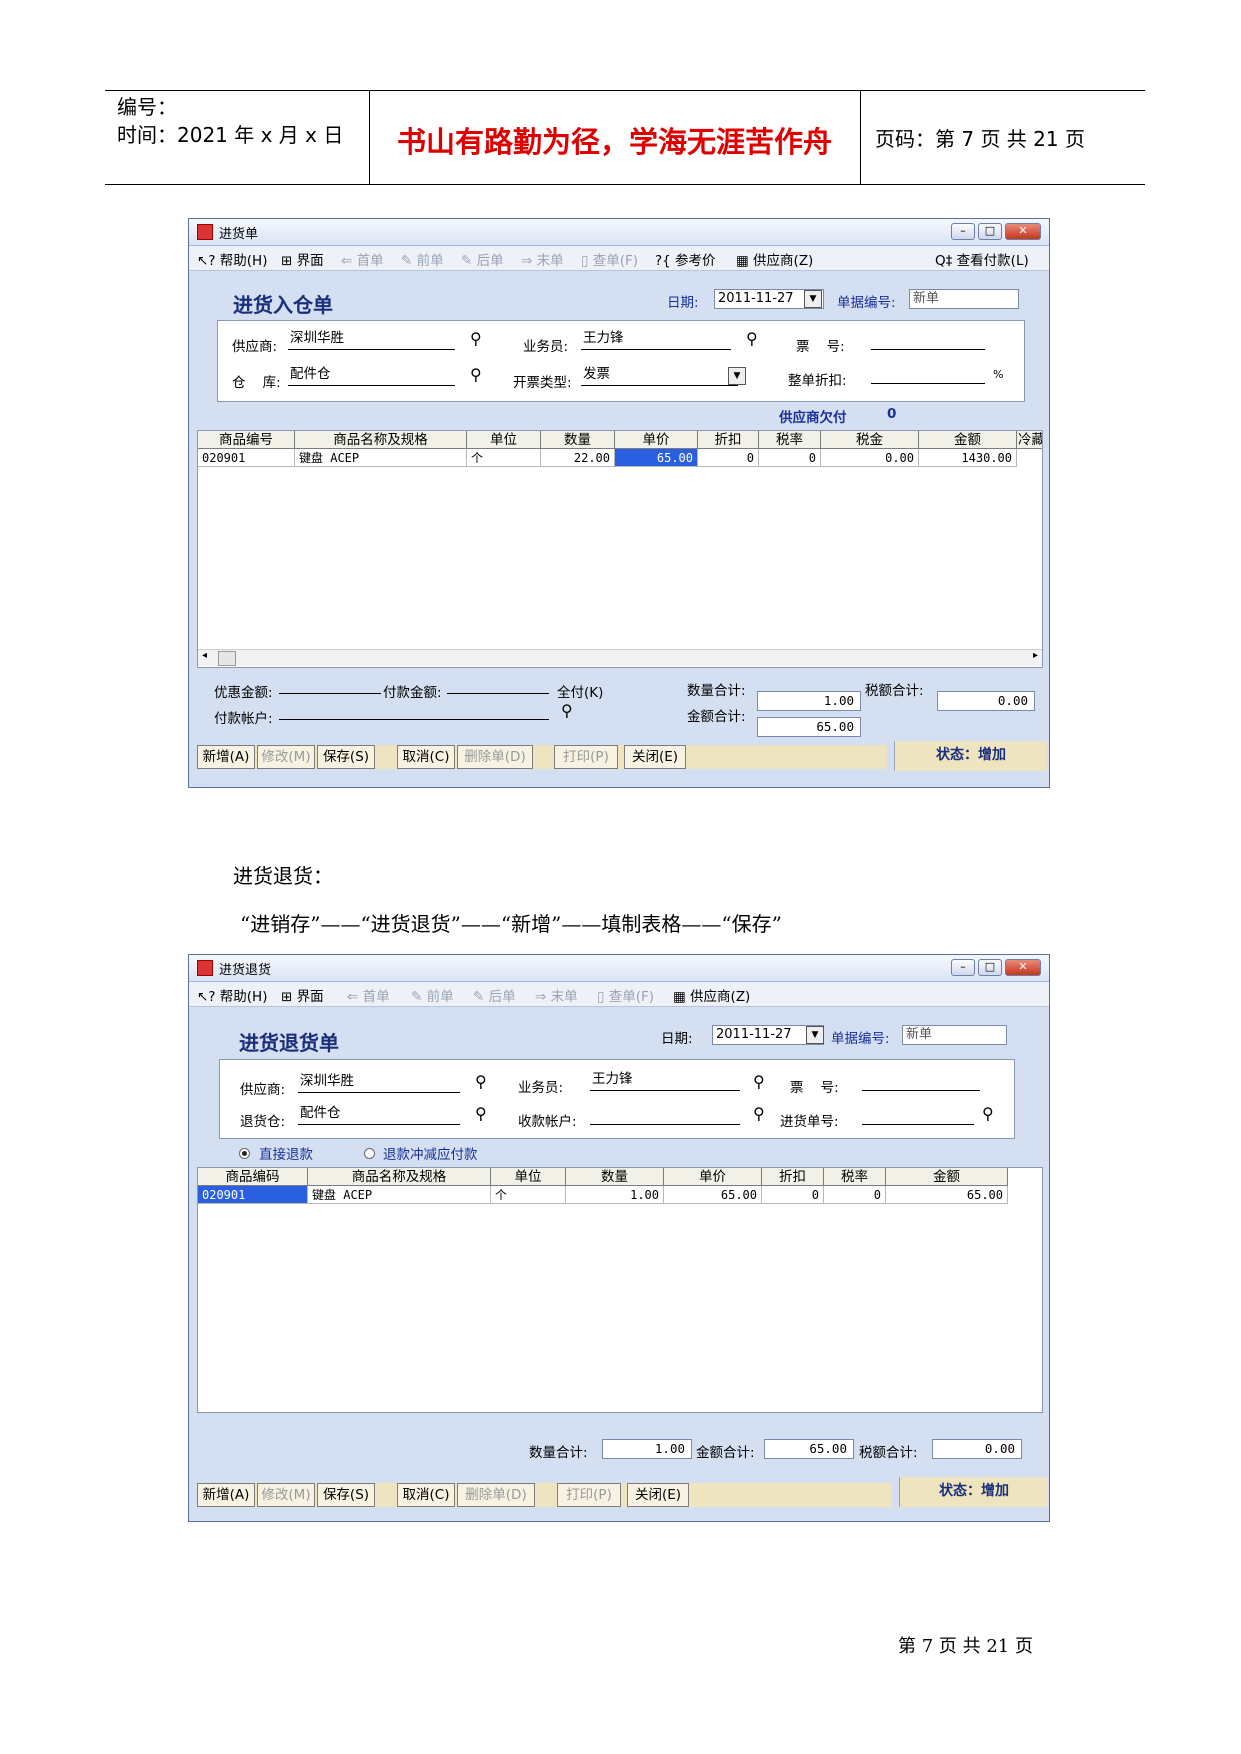  Describe the element at coordinates (870, 458) in the screenshot. I see `grid-cell: 0.00` at that location.